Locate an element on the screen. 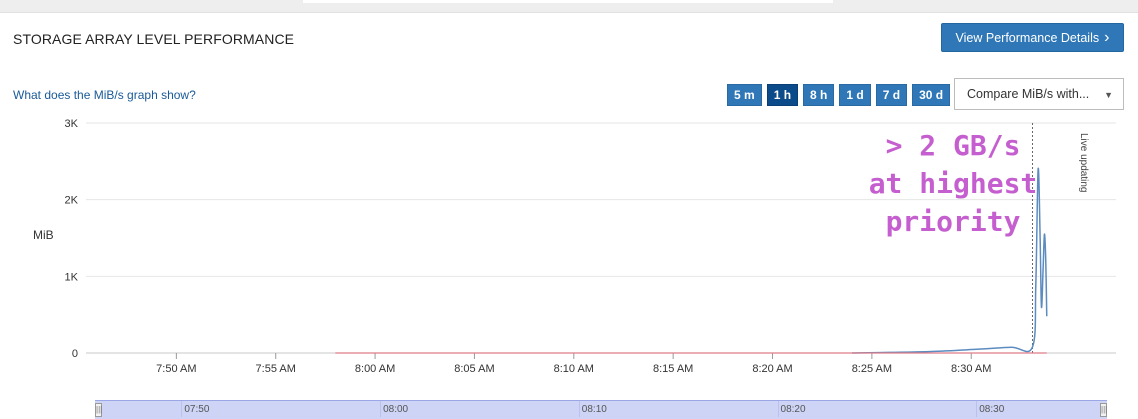 The height and width of the screenshot is (419, 1138). x-tick-label: 8:30 AM is located at coordinates (971, 369).